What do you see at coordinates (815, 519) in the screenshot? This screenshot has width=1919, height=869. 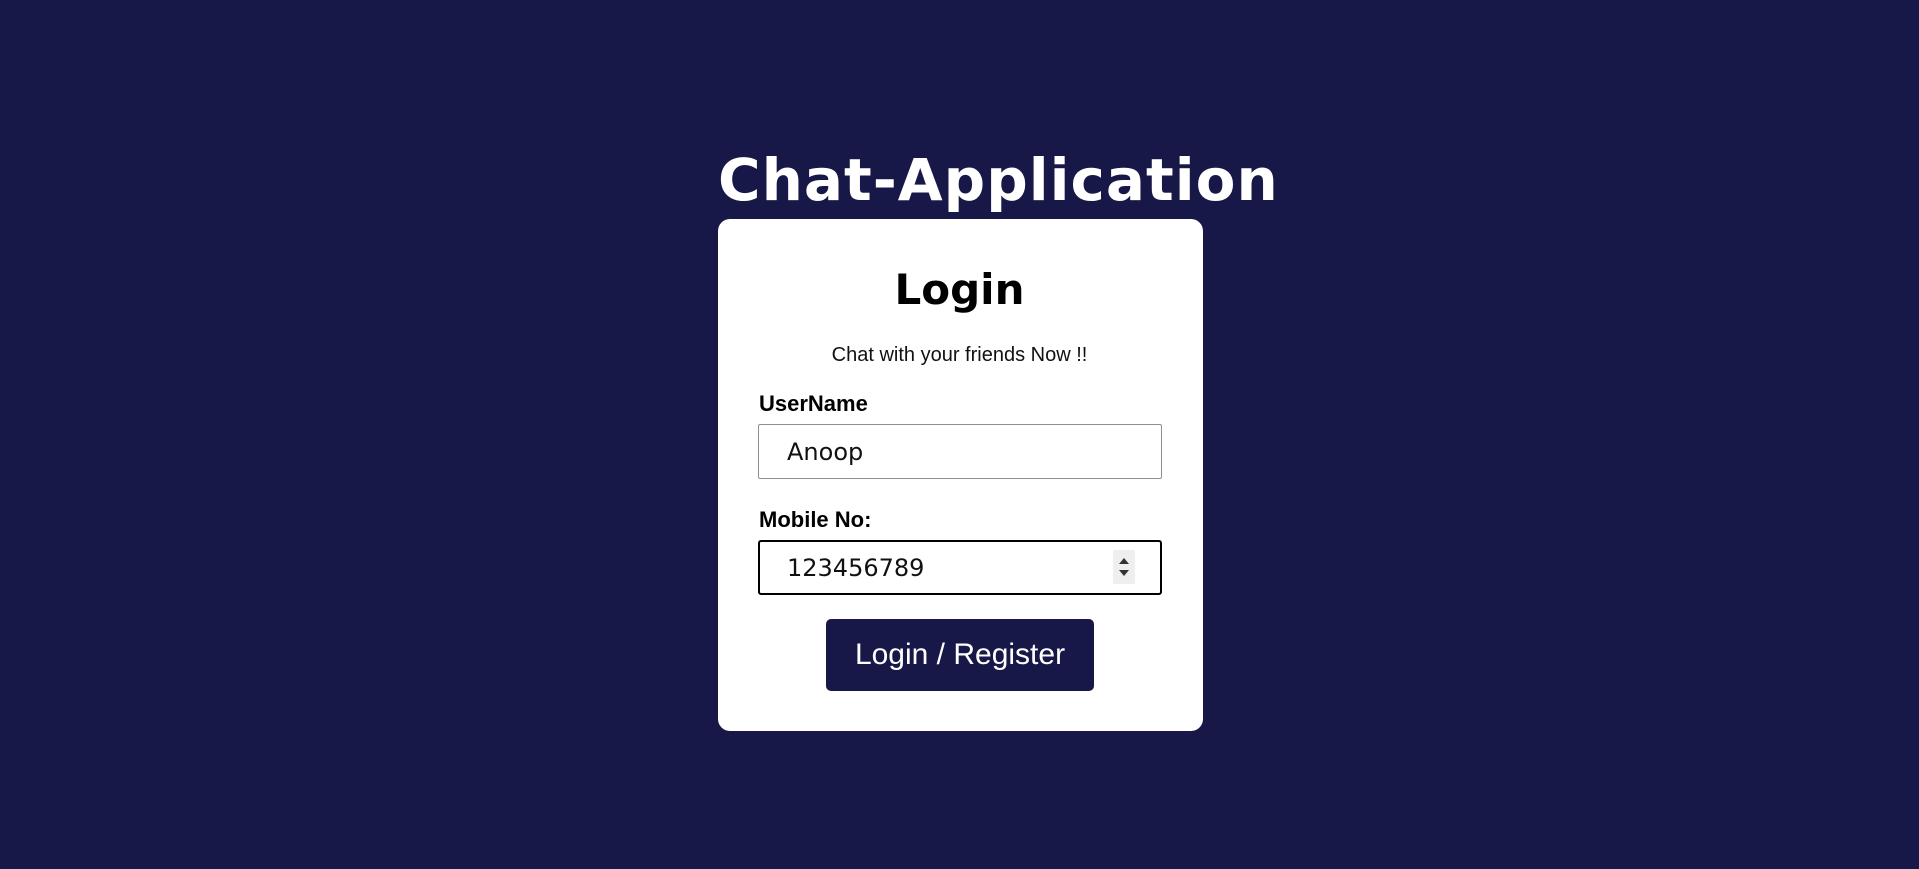 I see `mobile-label: Mobile No:` at bounding box center [815, 519].